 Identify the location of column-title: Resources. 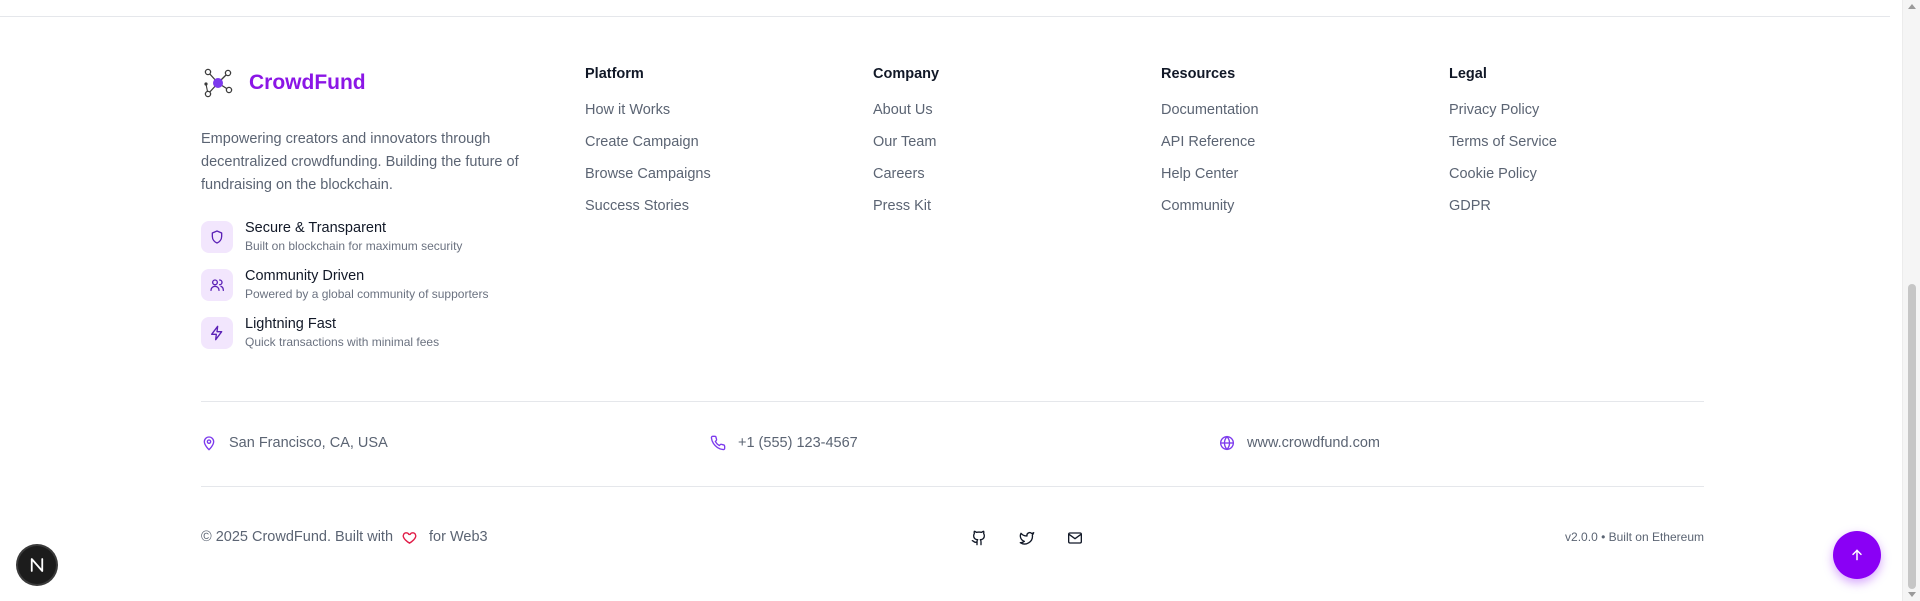
(1198, 74).